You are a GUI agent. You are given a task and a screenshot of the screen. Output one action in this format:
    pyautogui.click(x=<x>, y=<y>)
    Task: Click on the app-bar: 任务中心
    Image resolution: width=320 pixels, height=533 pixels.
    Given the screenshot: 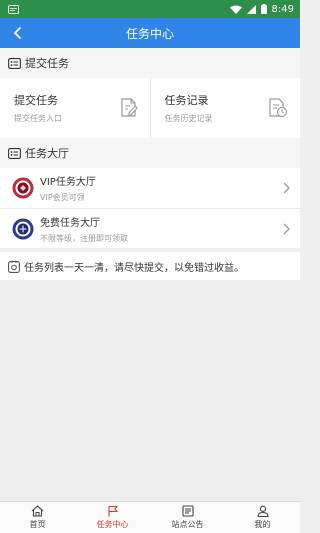 What is the action you would take?
    pyautogui.click(x=150, y=33)
    